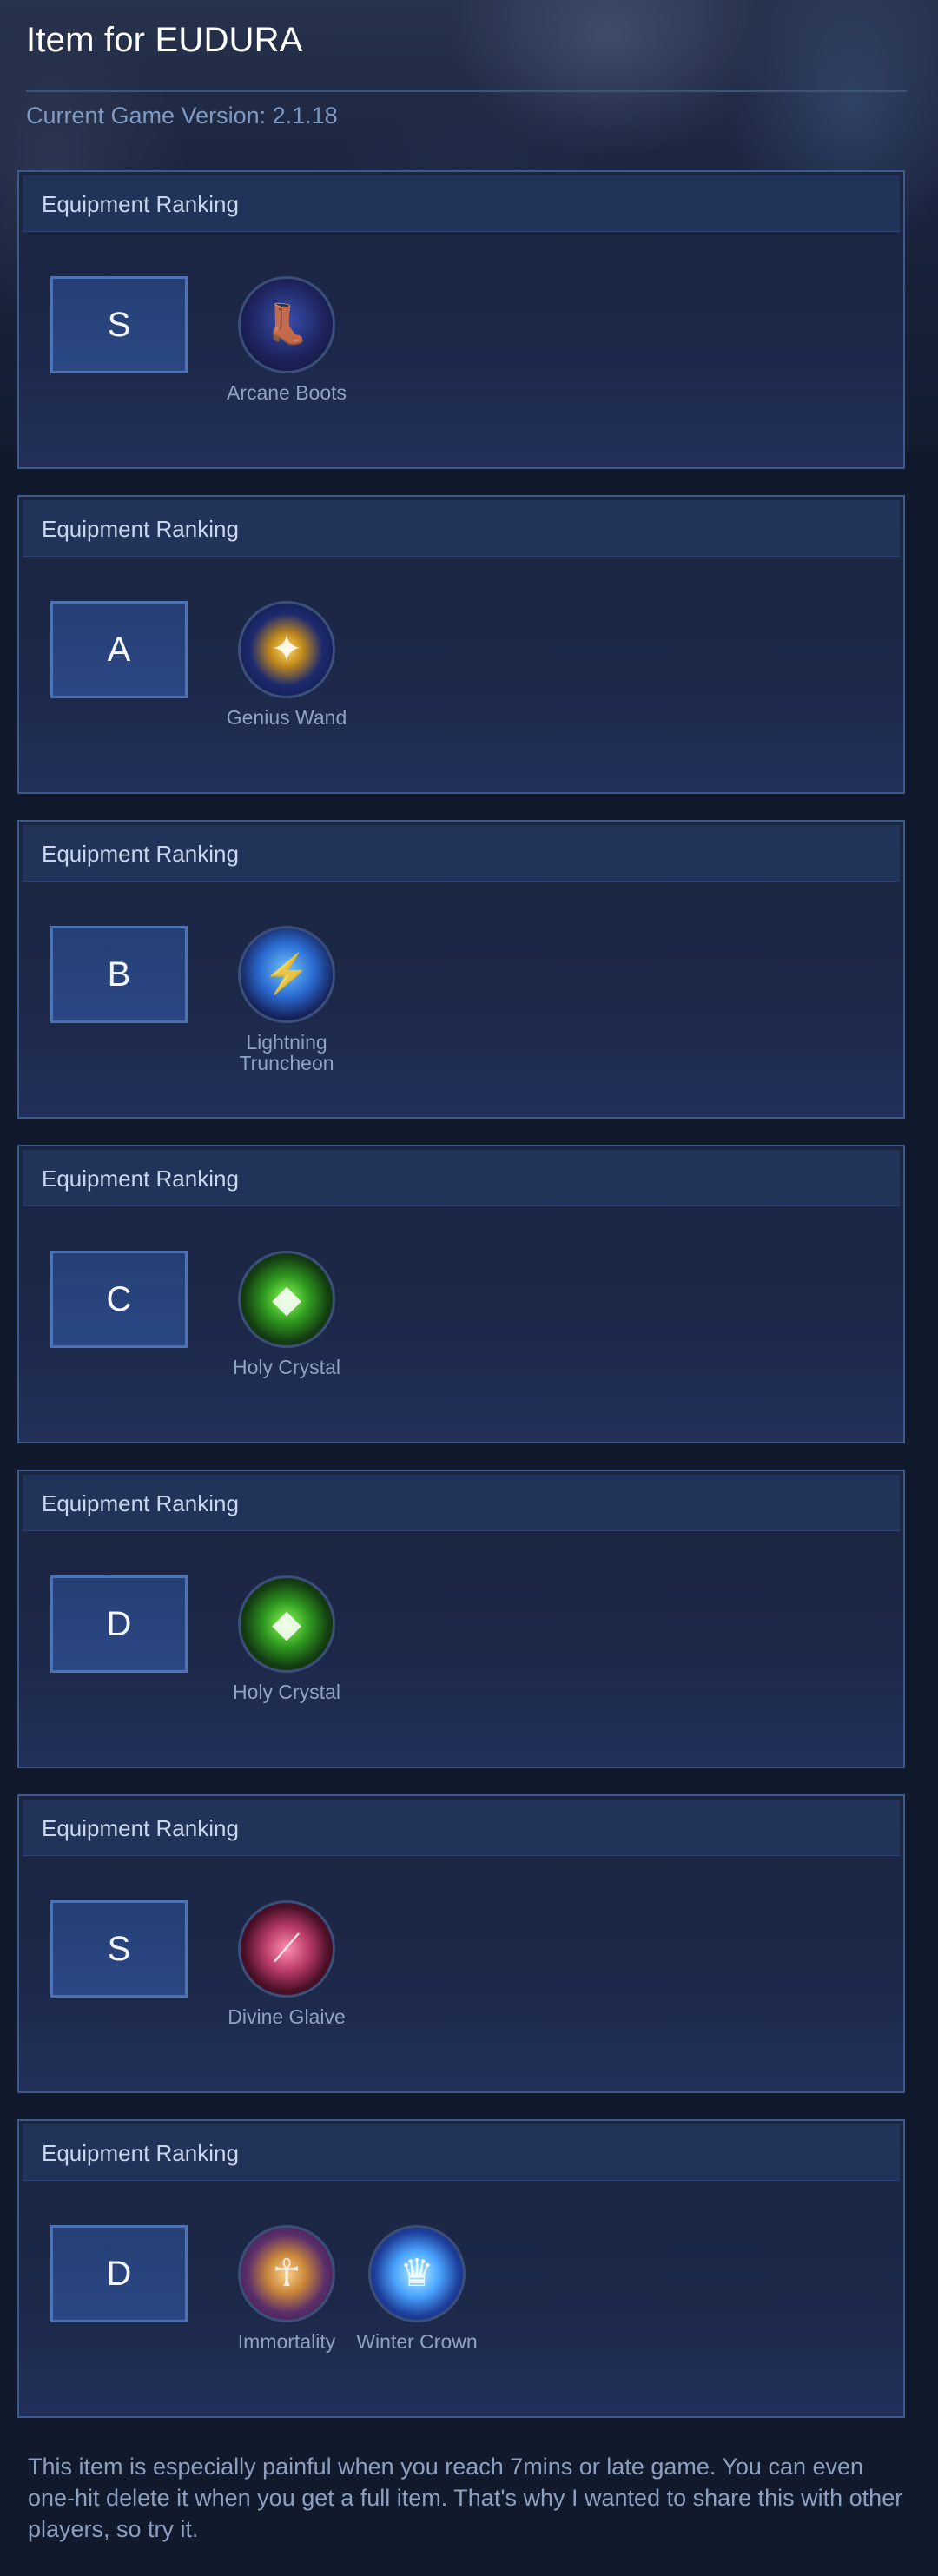 The width and height of the screenshot is (938, 2576). I want to click on ranking-card: Equipment Ranking S ⟋ Divine Glaive, so click(461, 1944).